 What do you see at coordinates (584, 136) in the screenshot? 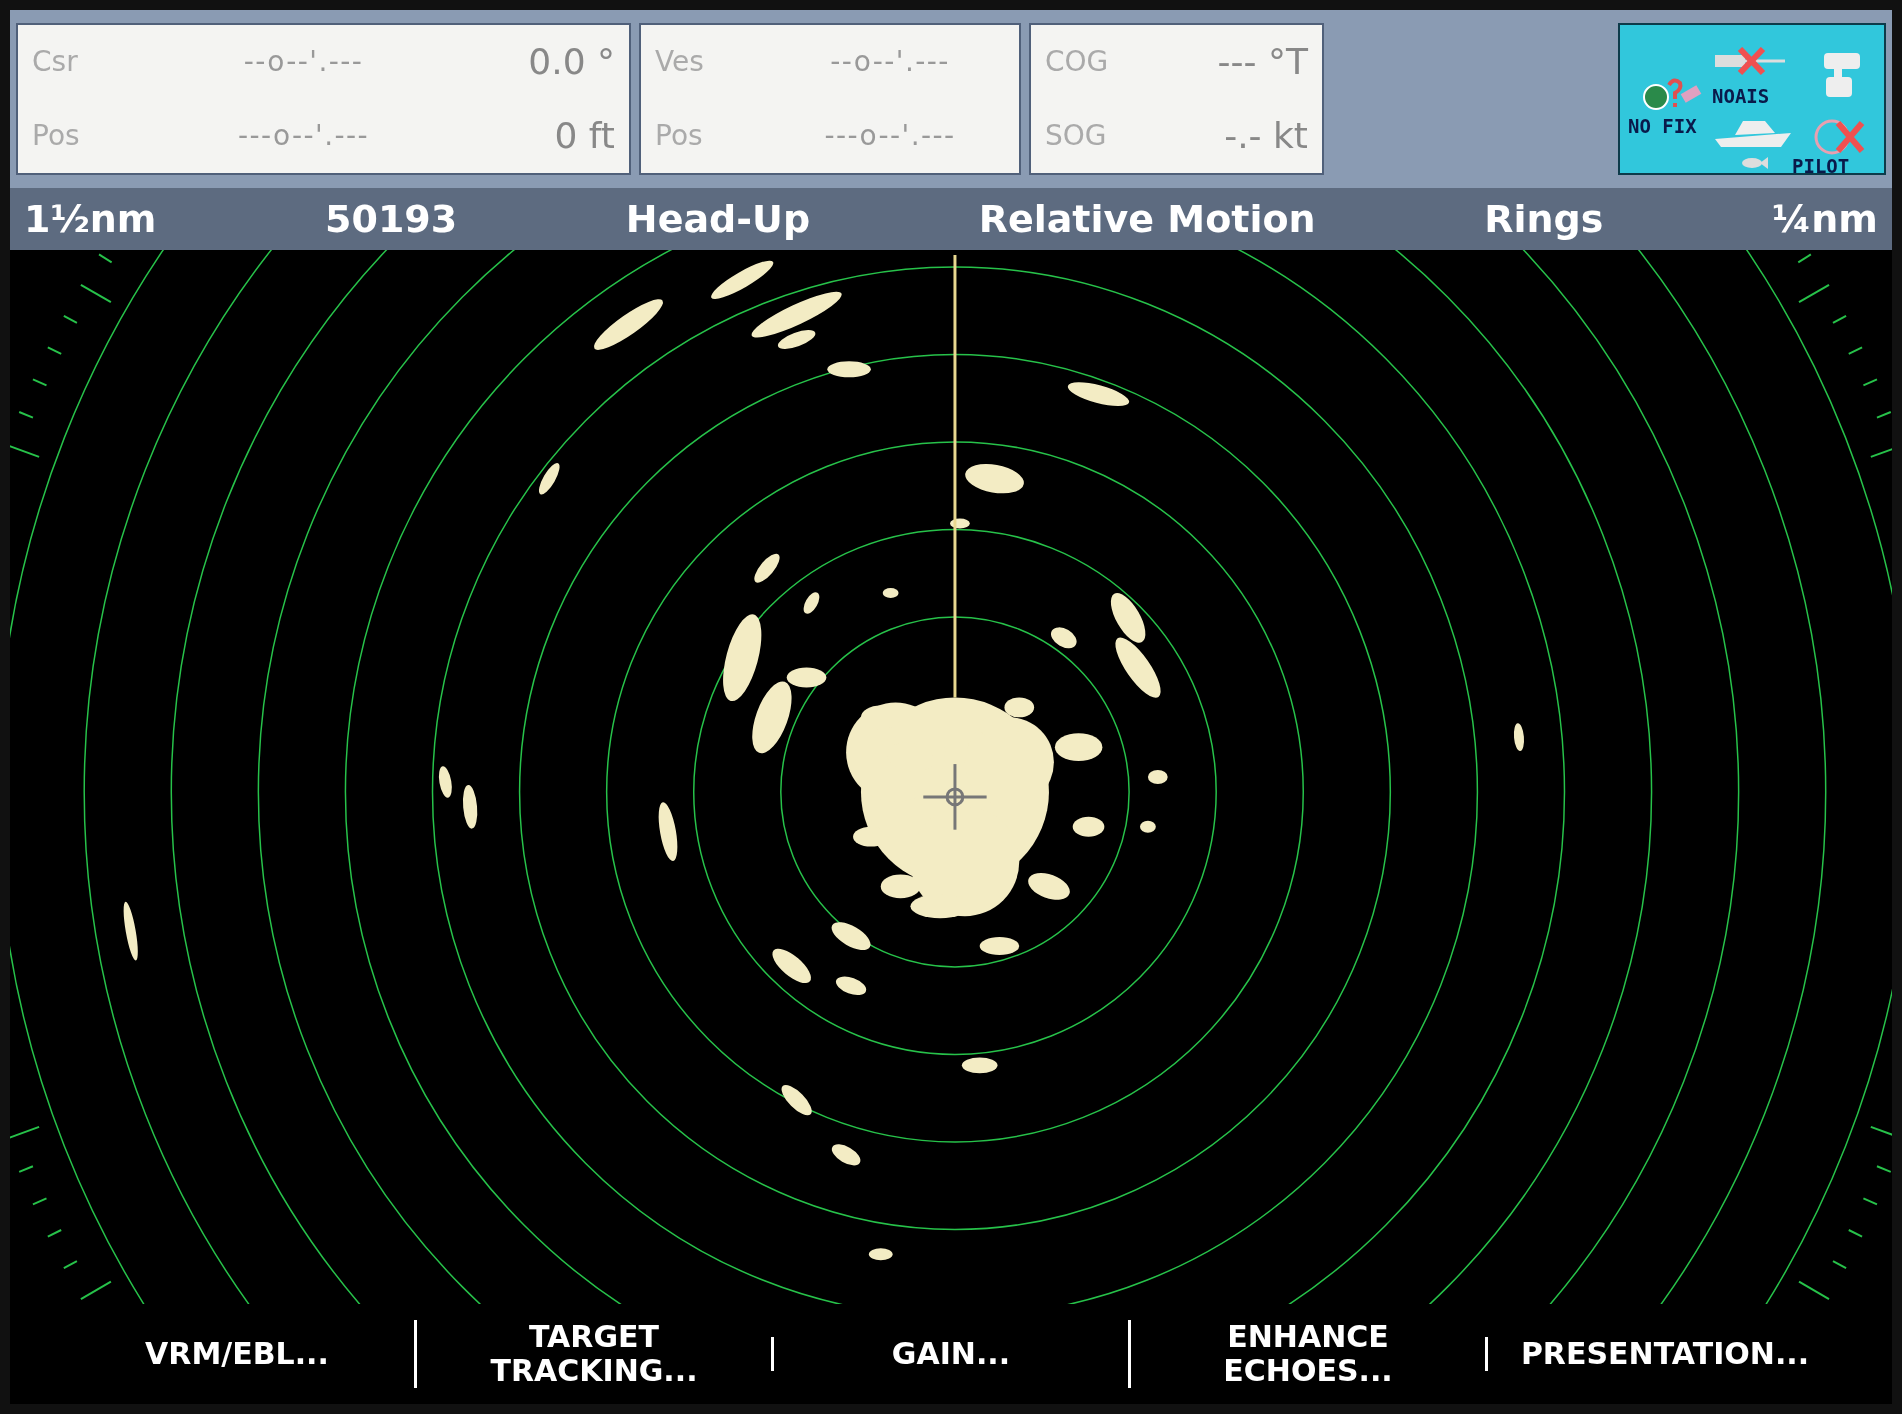
I see `field-value: 0 ft` at bounding box center [584, 136].